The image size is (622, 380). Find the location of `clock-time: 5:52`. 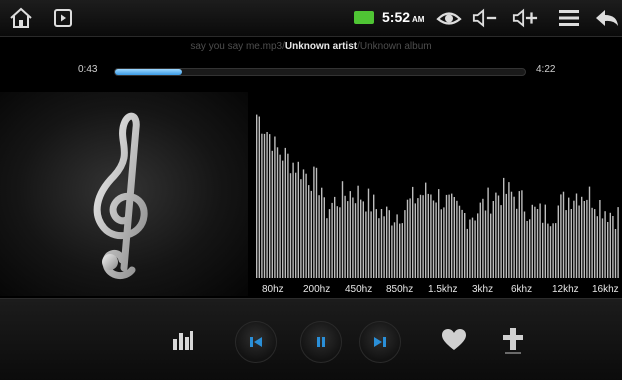

clock-time: 5:52 is located at coordinates (396, 17).